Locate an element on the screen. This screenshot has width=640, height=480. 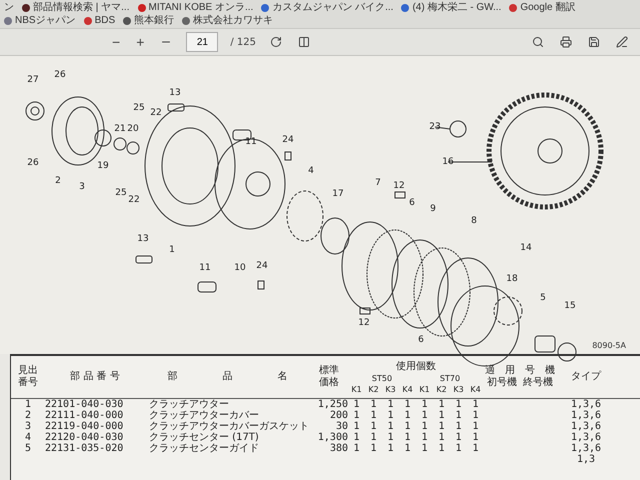
rotate-icon is located at coordinates (276, 42).